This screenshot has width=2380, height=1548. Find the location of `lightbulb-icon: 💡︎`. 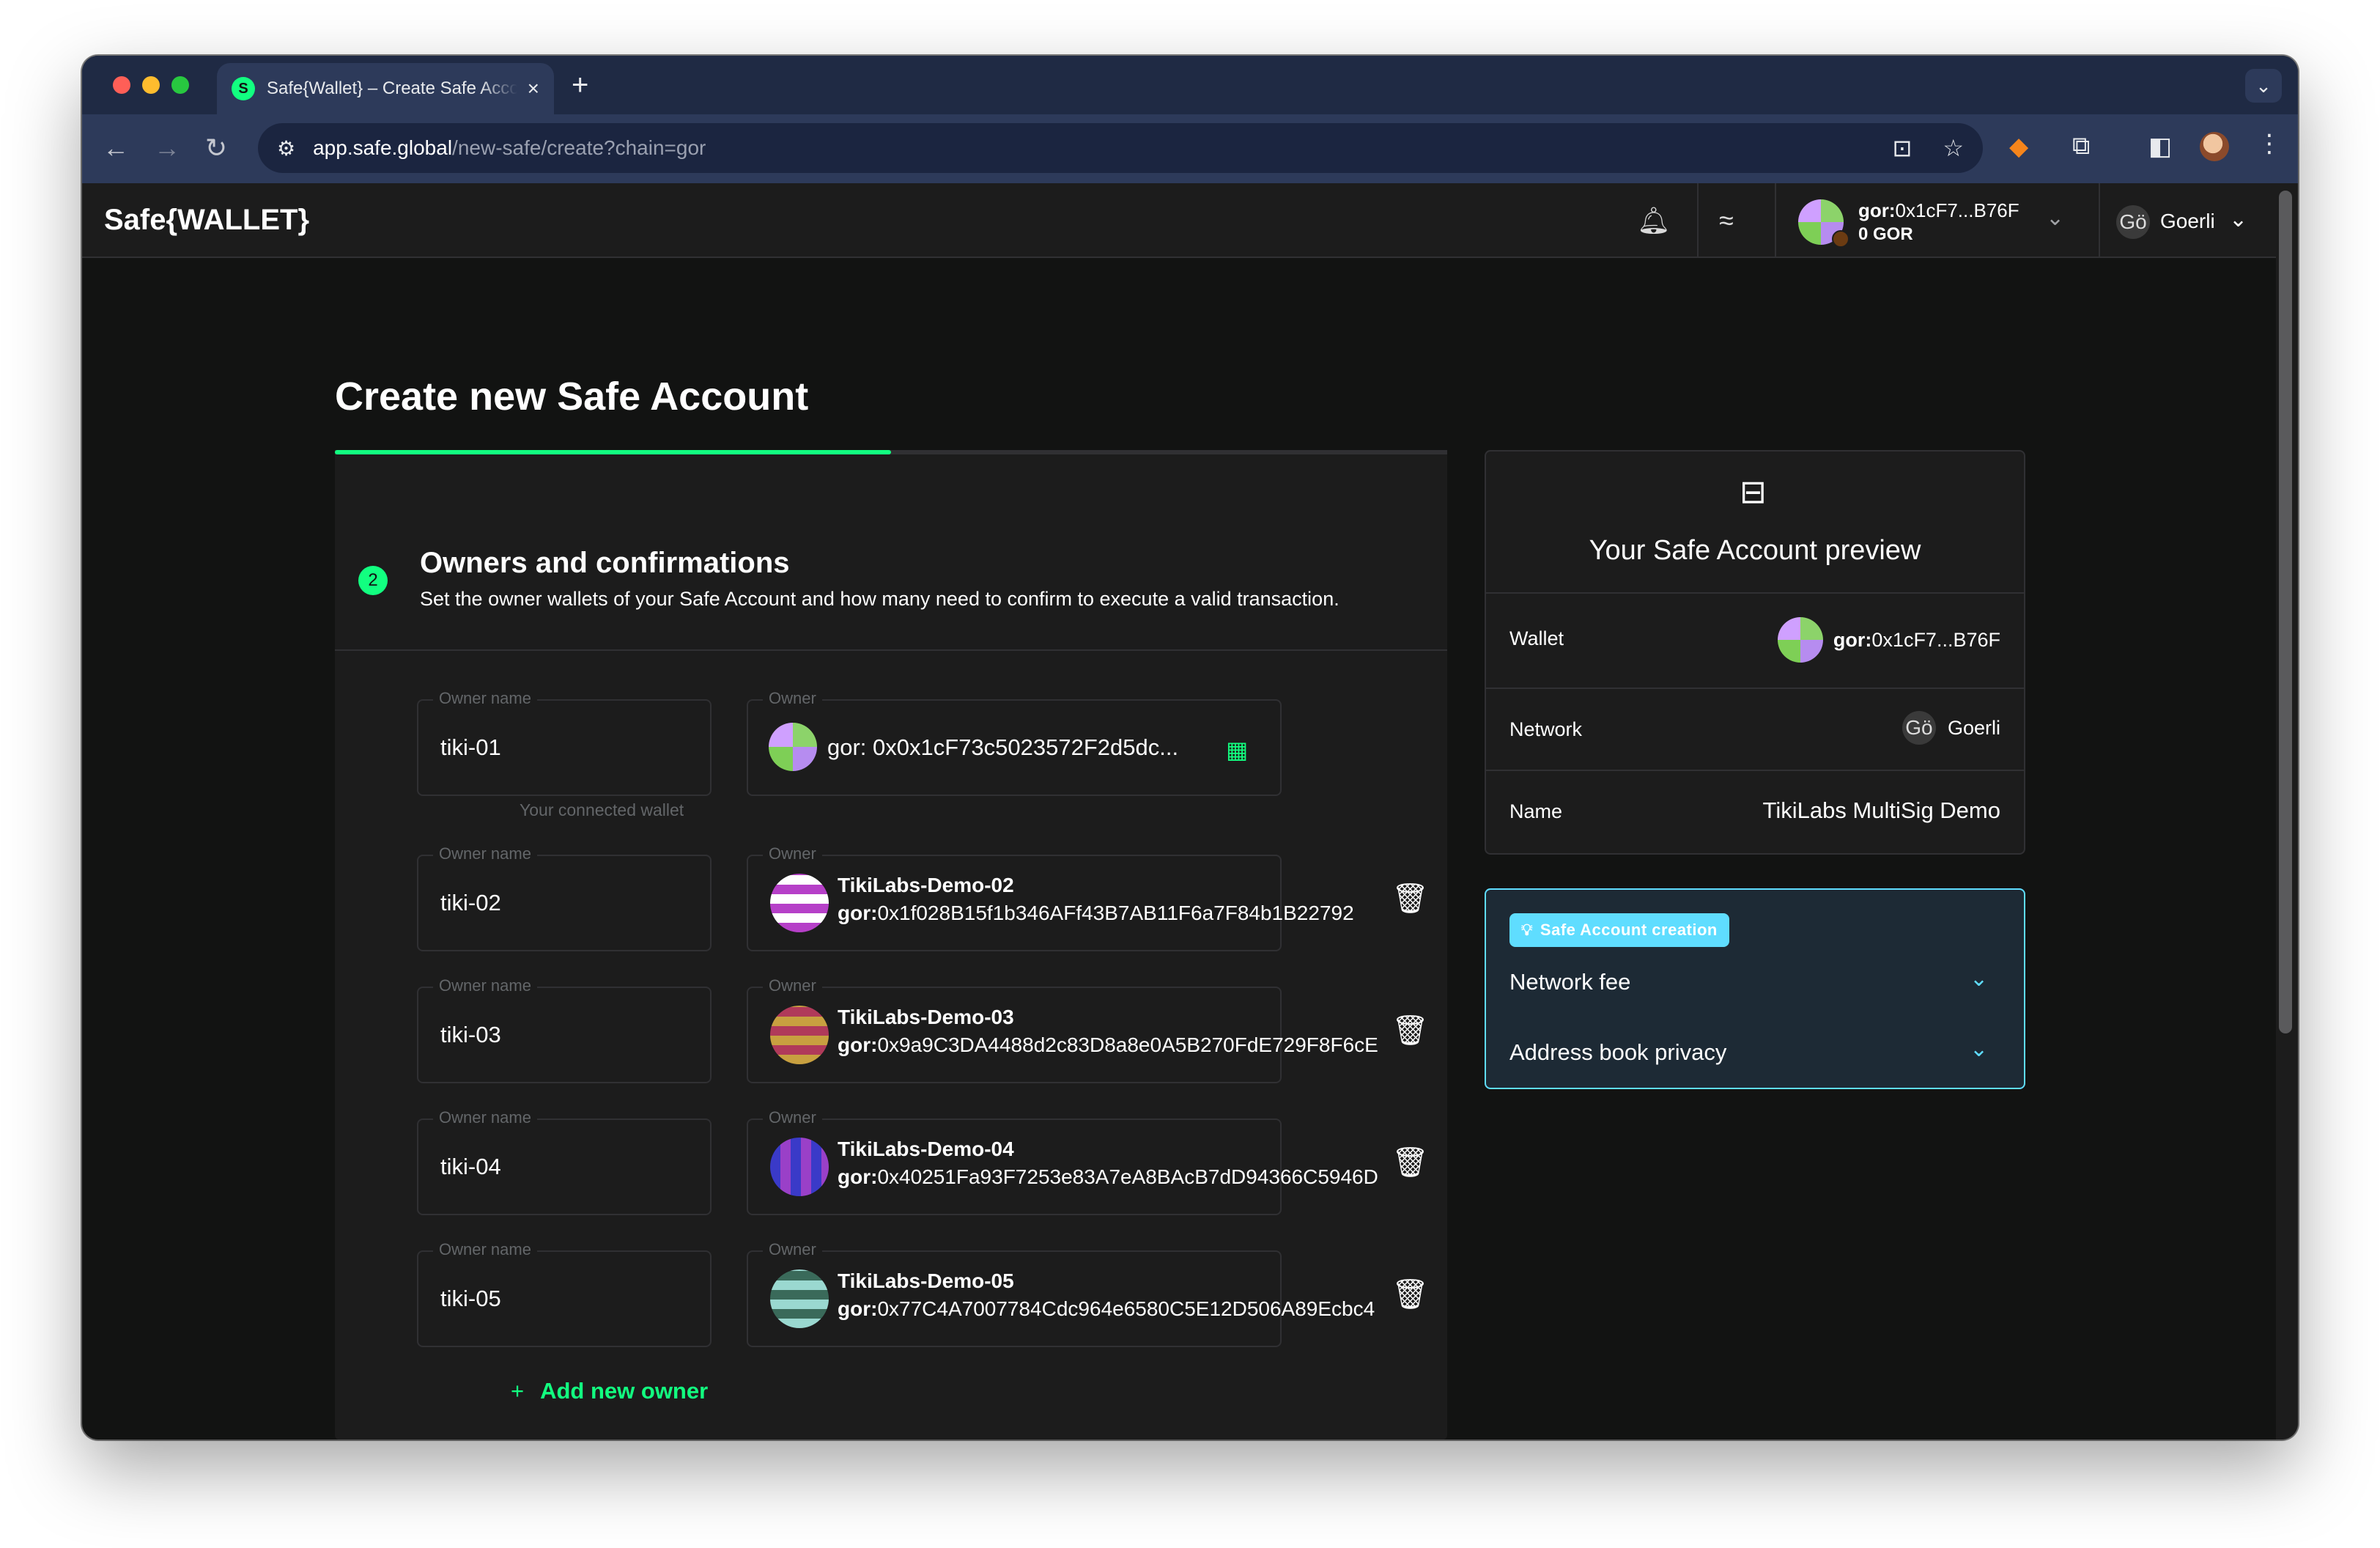

lightbulb-icon: 💡︎ is located at coordinates (1527, 930).